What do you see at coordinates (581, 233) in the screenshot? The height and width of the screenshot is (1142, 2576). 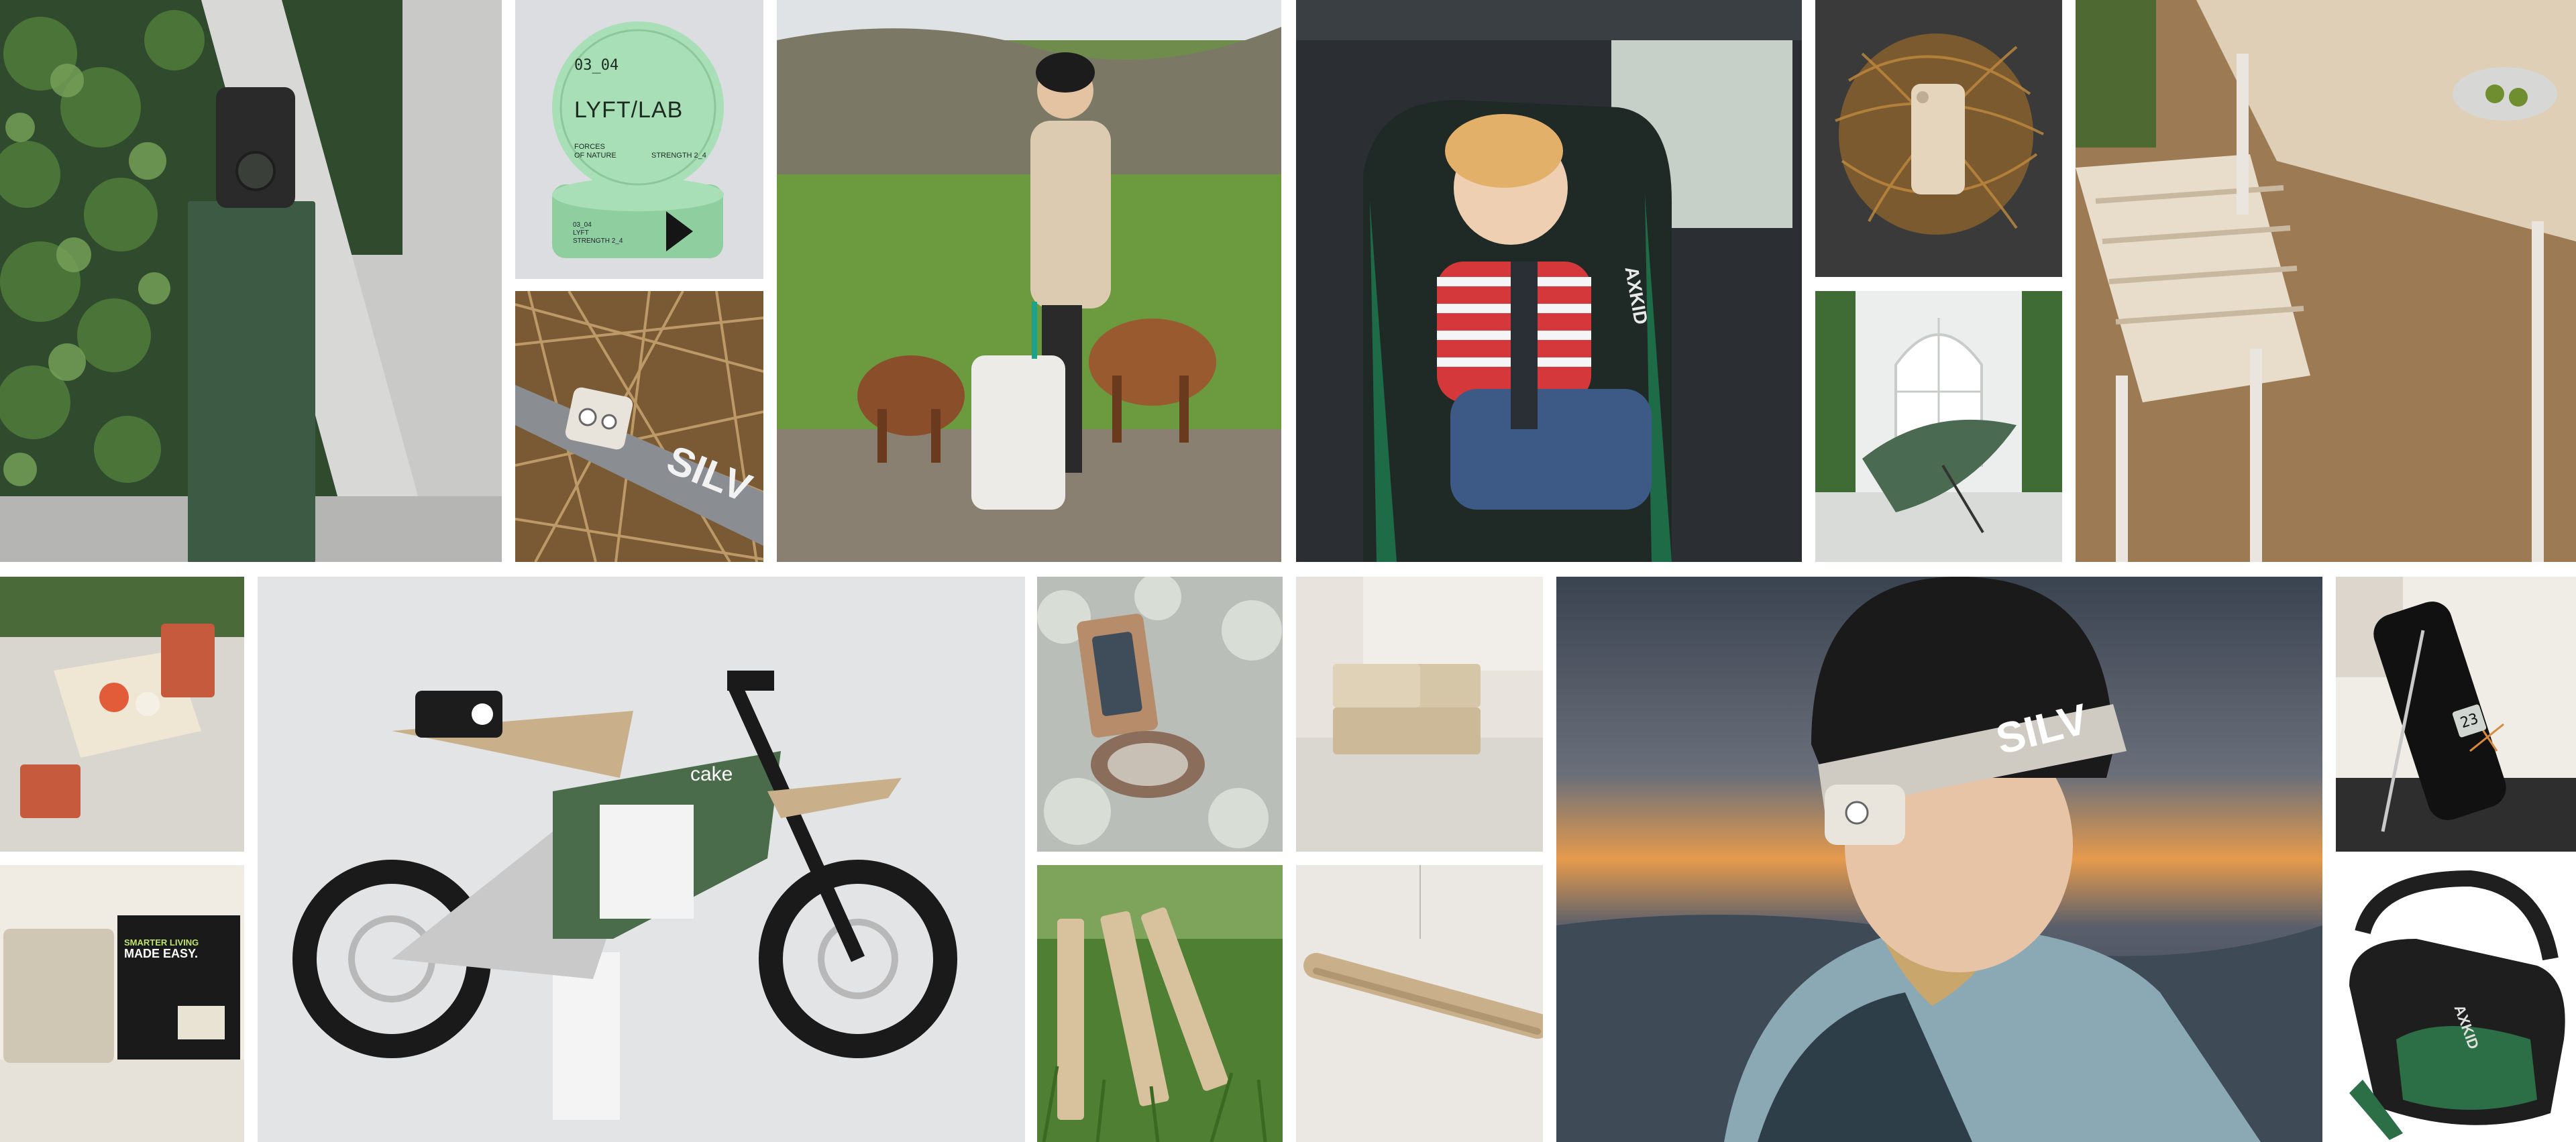 I see `tin-side-line2: LYFT` at bounding box center [581, 233].